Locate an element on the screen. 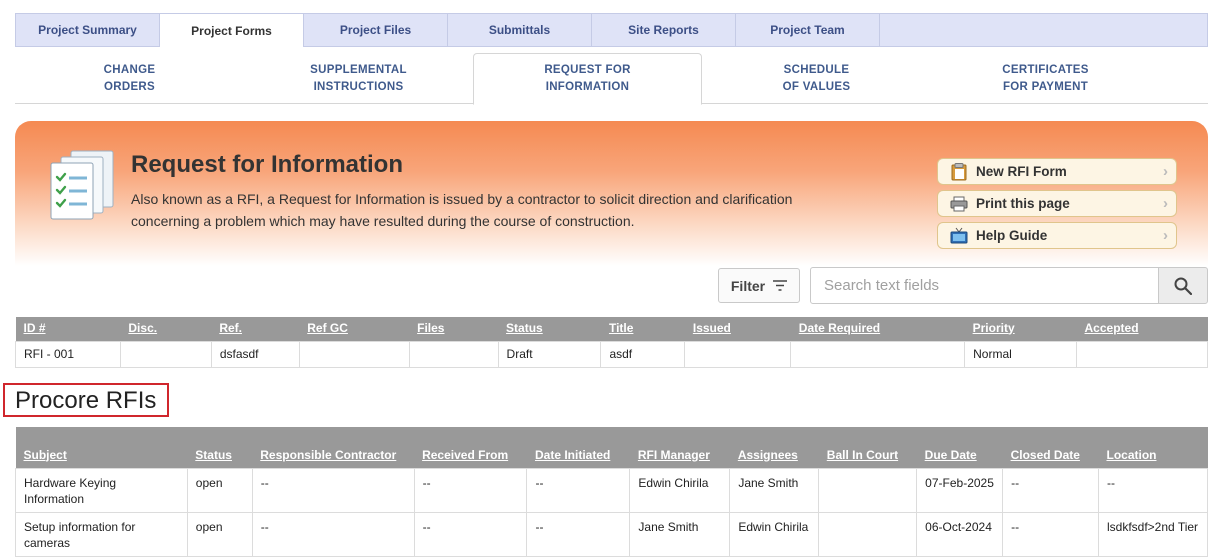 The image size is (1221, 557). column-header-priority: Priority is located at coordinates (1020, 329).